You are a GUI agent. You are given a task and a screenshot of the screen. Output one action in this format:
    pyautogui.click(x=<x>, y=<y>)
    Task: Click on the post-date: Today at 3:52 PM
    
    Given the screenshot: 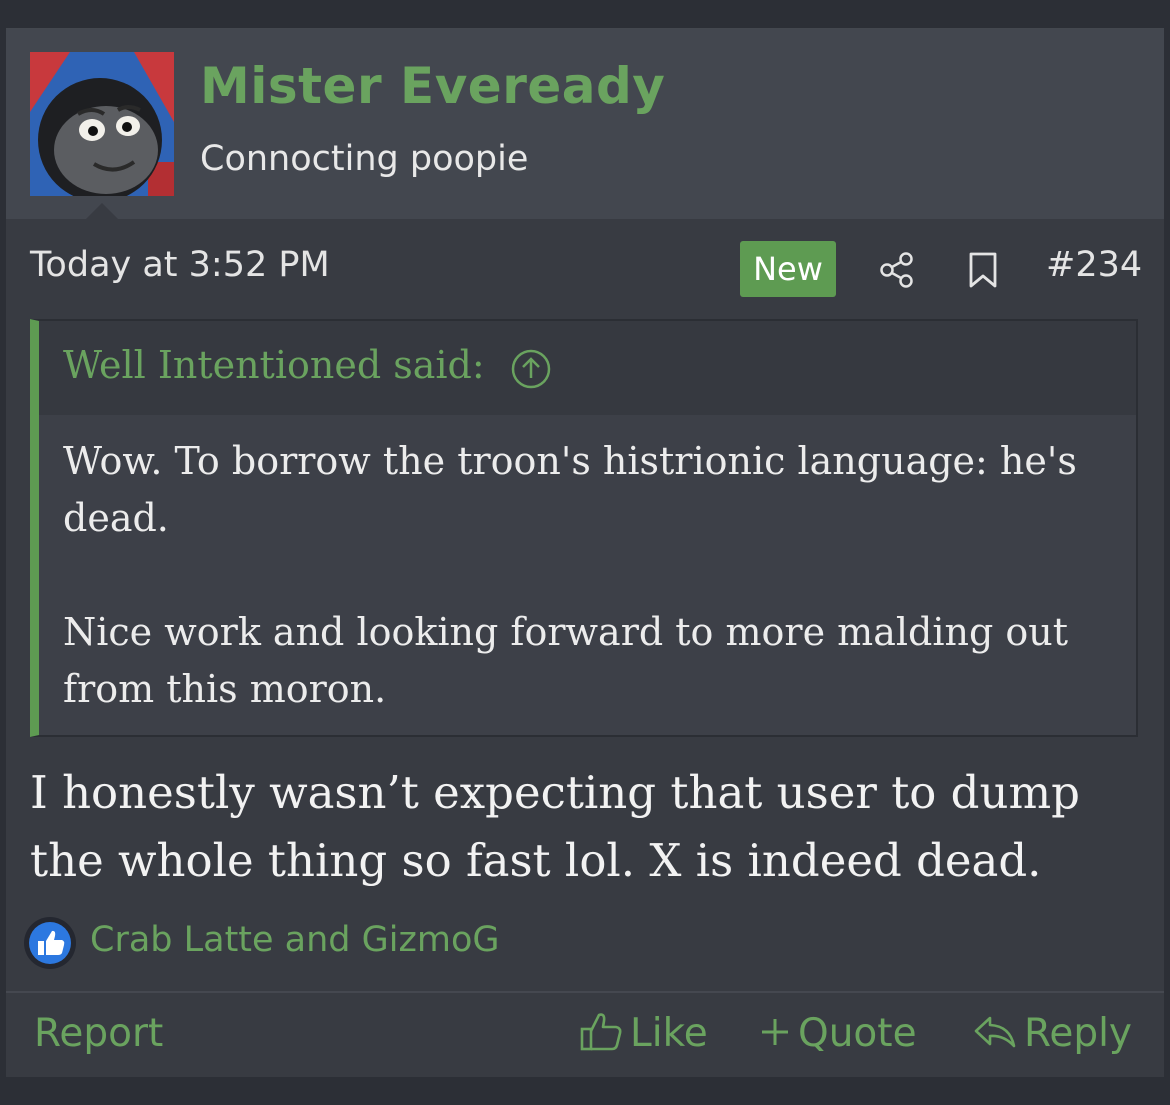 What is the action you would take?
    pyautogui.click(x=180, y=265)
    